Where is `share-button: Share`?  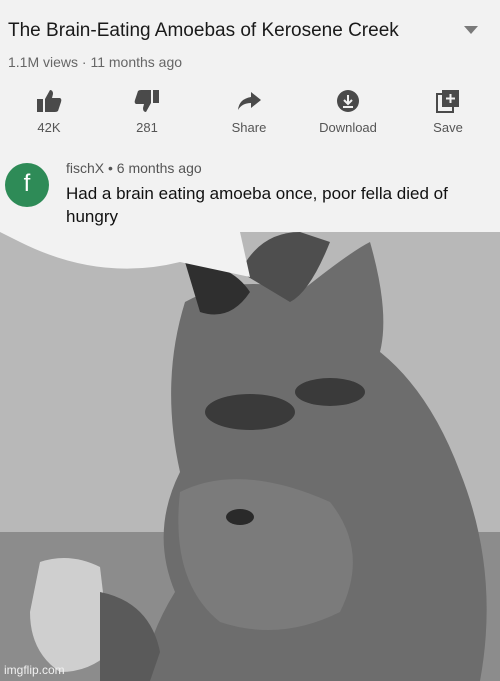 share-button: Share is located at coordinates (249, 111).